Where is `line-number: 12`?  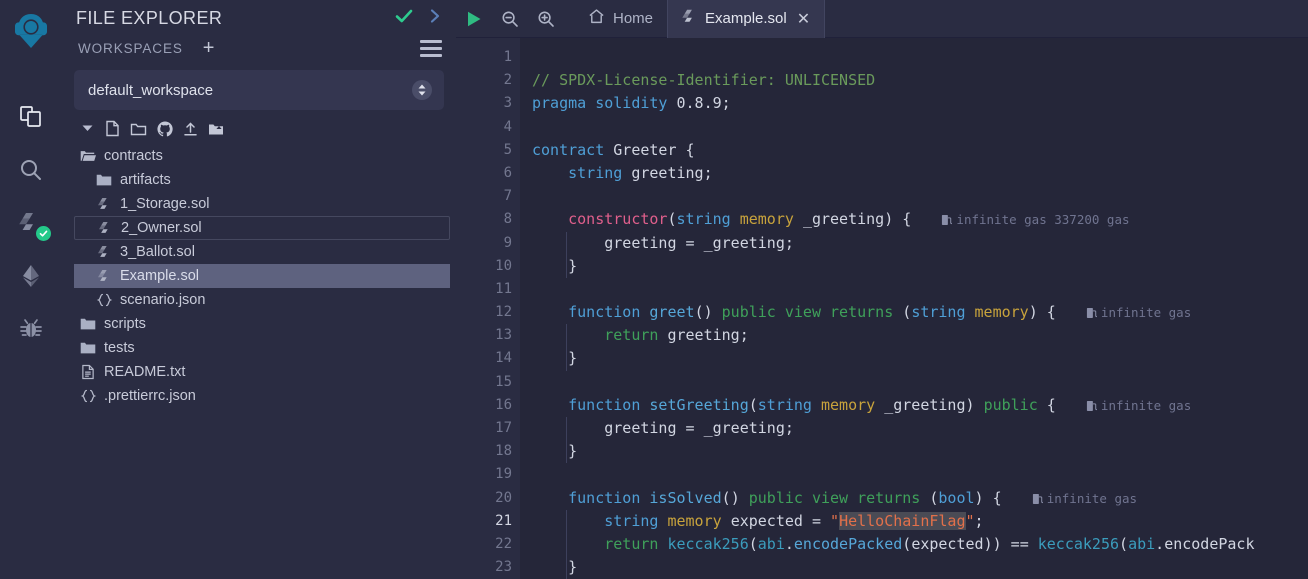
line-number: 12 is located at coordinates (496, 312).